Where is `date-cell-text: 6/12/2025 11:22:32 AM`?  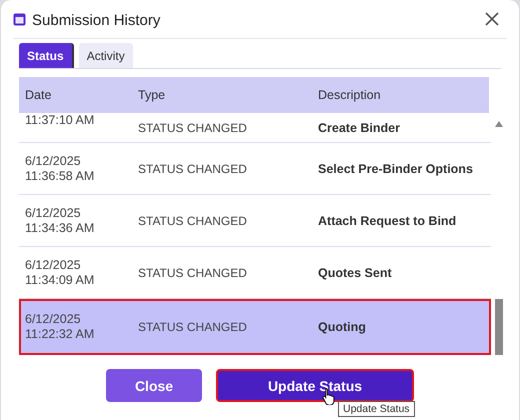 date-cell-text: 6/12/2025 11:22:32 AM is located at coordinates (60, 327).